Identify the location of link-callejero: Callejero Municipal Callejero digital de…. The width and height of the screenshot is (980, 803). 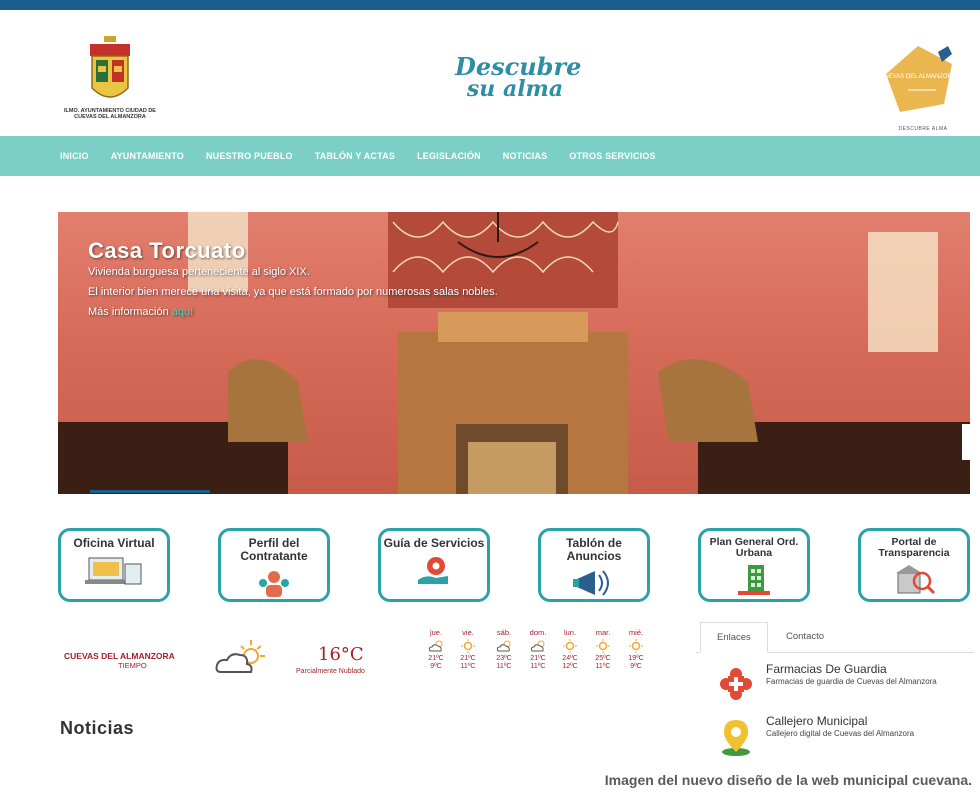
(835, 736).